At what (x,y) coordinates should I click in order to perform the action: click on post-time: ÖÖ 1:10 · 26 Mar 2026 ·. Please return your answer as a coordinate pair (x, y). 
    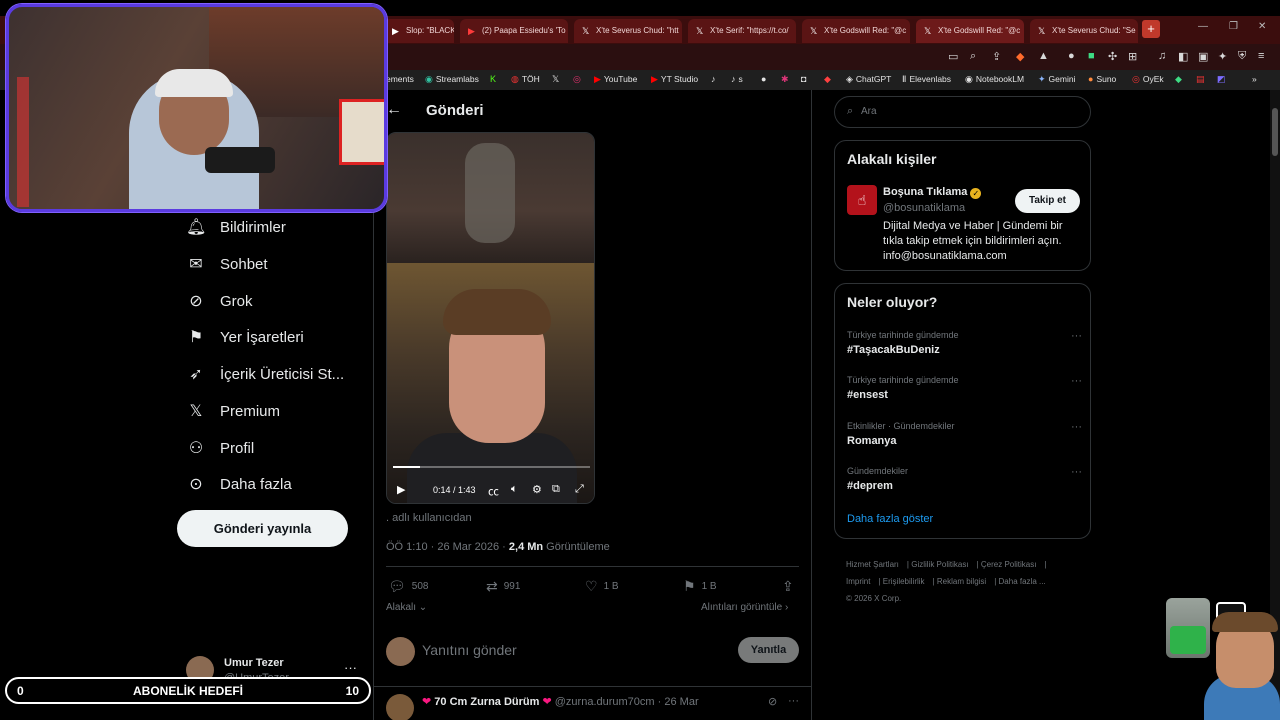
    Looking at the image, I should click on (447, 547).